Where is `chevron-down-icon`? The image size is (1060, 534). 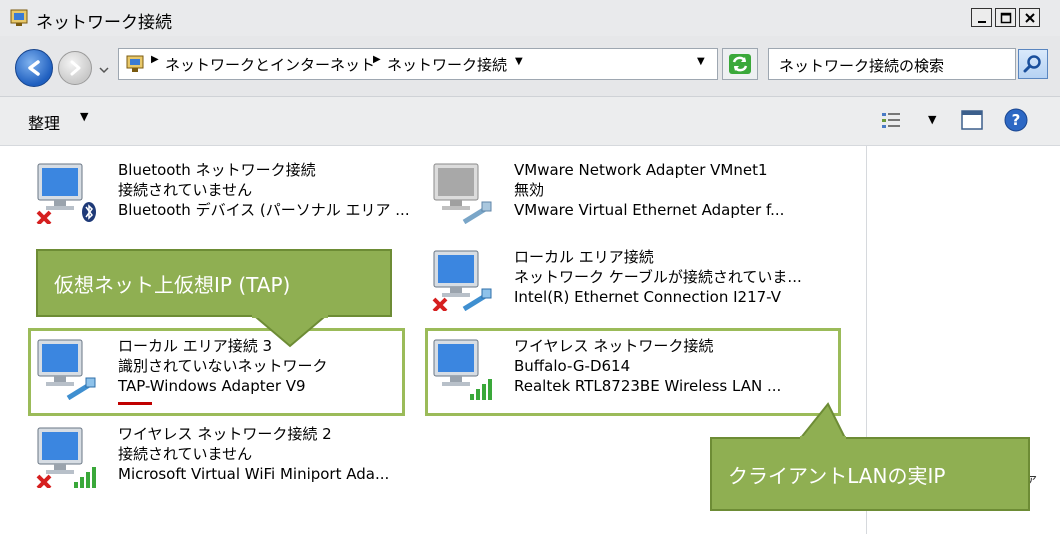 chevron-down-icon is located at coordinates (104, 70).